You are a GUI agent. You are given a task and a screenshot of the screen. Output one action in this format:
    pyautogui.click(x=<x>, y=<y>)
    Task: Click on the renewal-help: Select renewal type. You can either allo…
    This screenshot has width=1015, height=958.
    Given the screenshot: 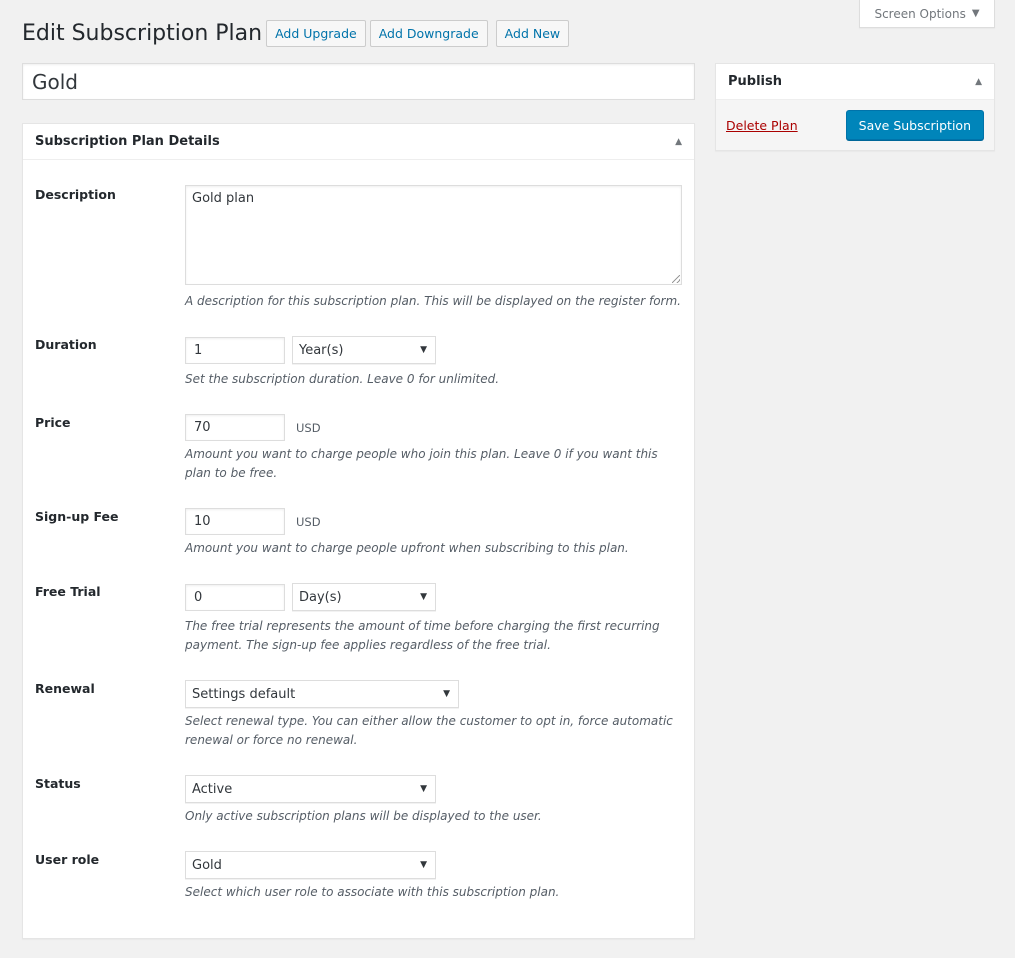 What is the action you would take?
    pyautogui.click(x=429, y=730)
    